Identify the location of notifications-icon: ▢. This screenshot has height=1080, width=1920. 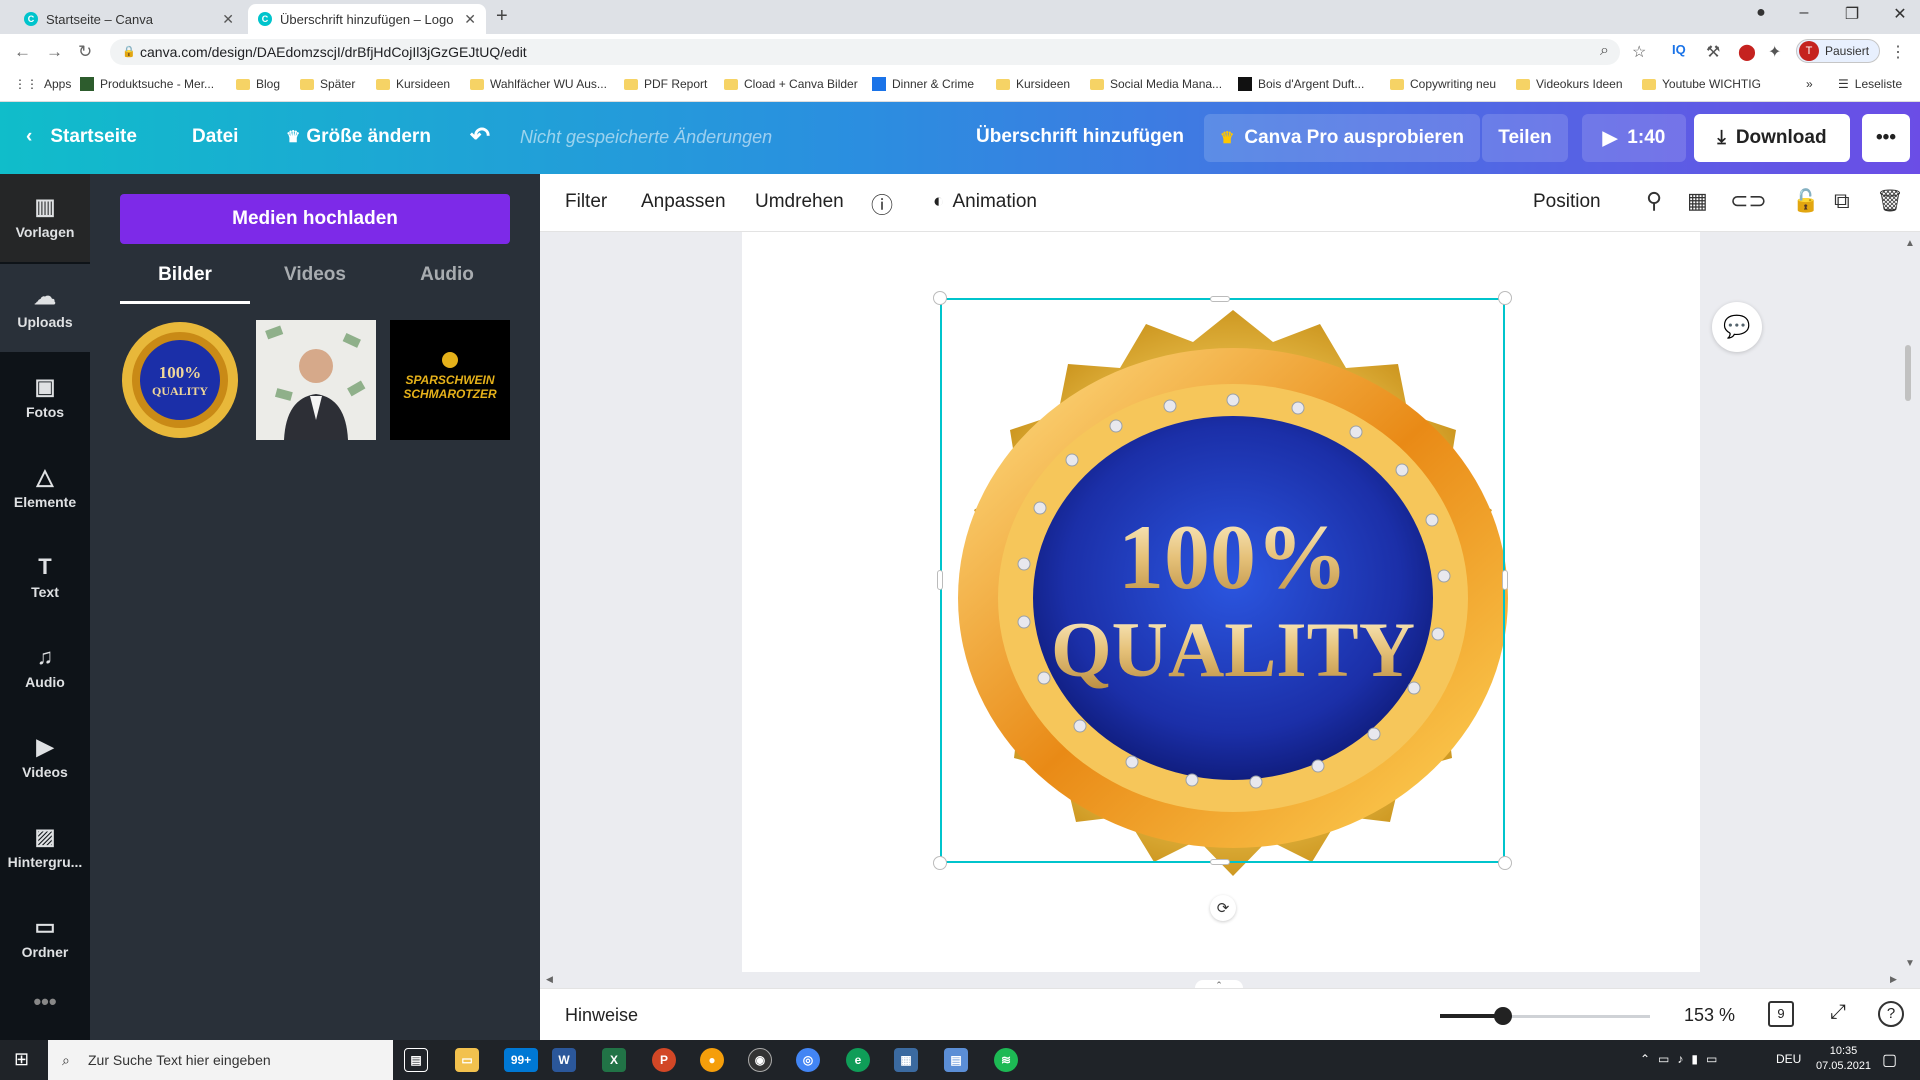
(1889, 1060).